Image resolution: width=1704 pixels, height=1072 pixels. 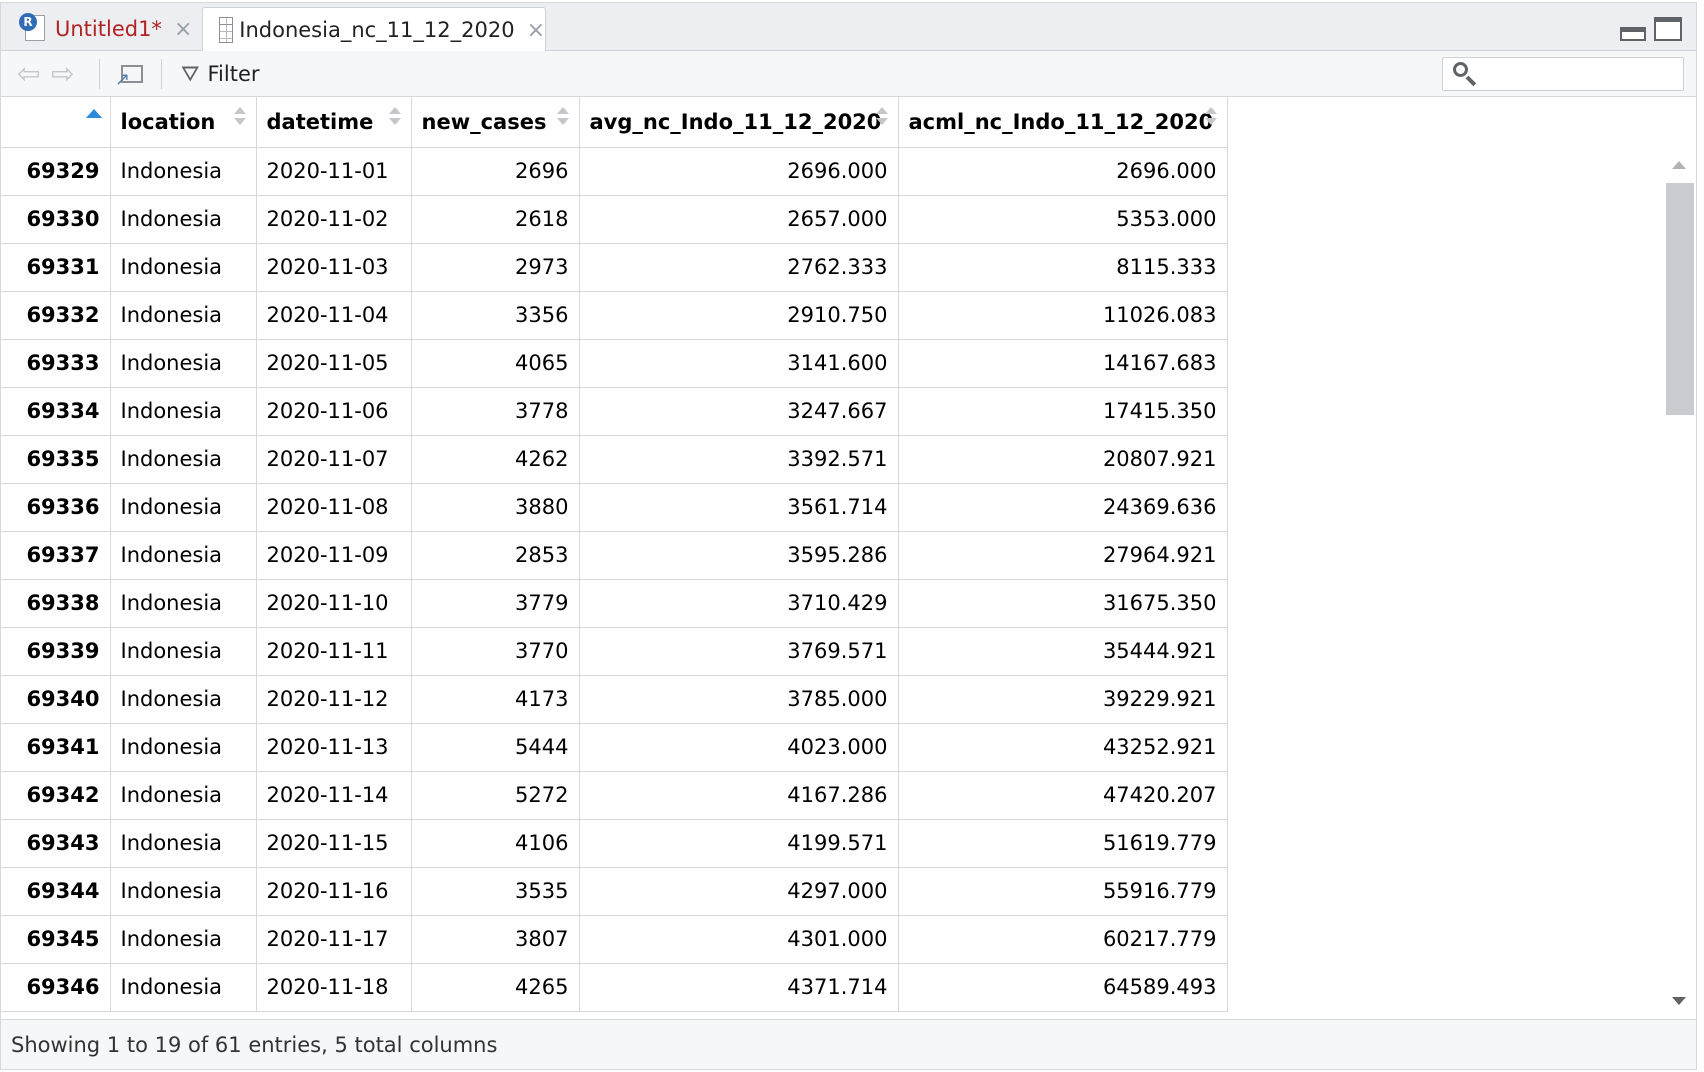 What do you see at coordinates (1679, 165) in the screenshot?
I see `scroll-up-icon` at bounding box center [1679, 165].